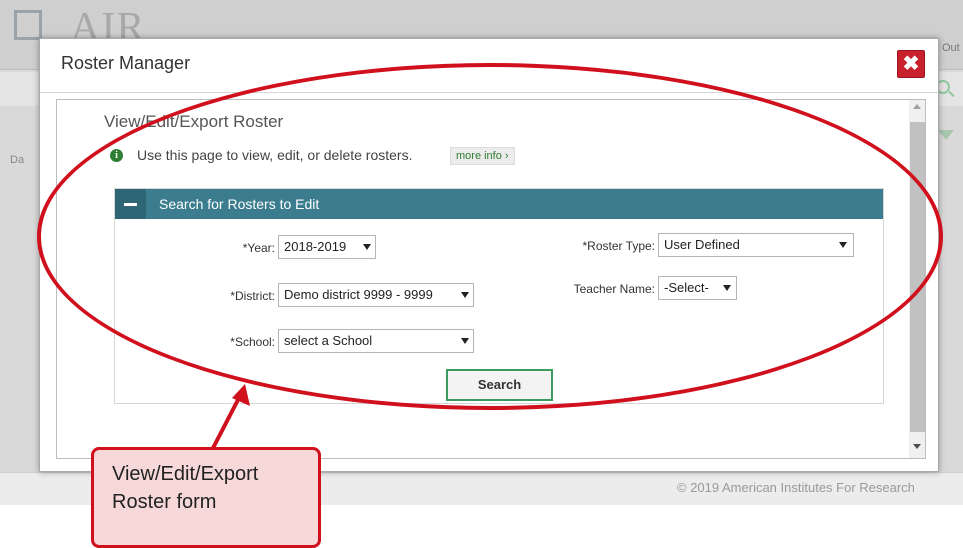 This screenshot has width=963, height=548. I want to click on annotation-callout: View/Edit/Export Roster form, so click(206, 497).